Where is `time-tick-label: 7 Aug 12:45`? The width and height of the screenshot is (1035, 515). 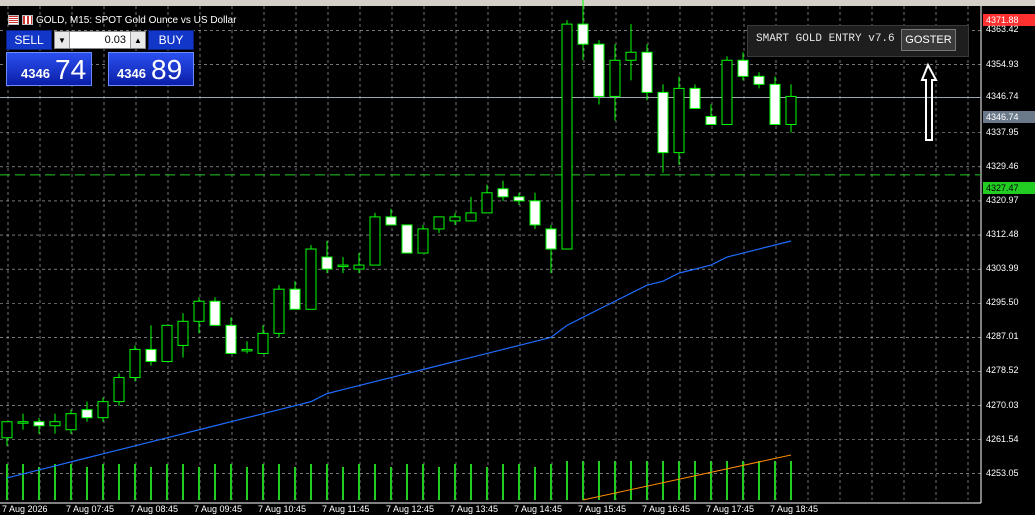
time-tick-label: 7 Aug 12:45 is located at coordinates (410, 509).